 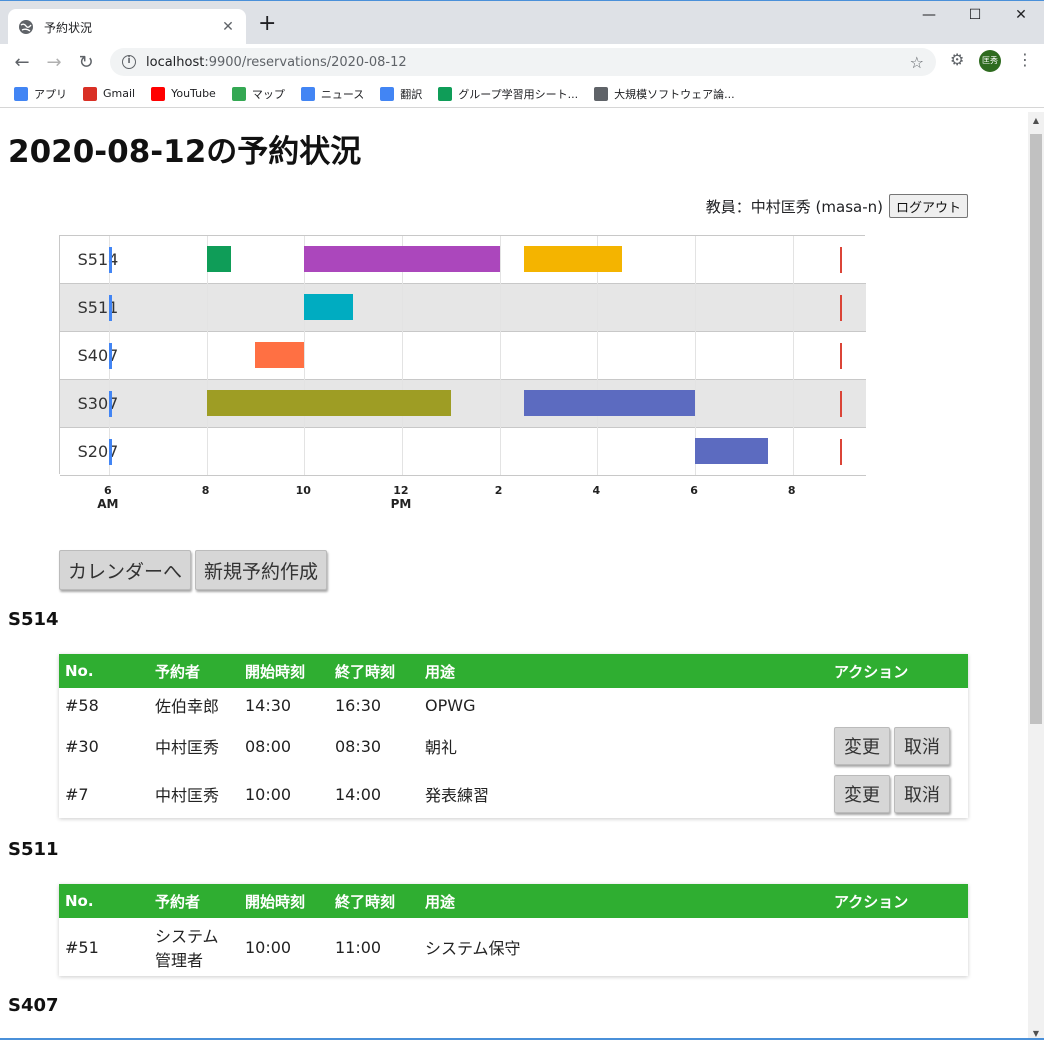 What do you see at coordinates (342, 94) in the screenshot?
I see `bookmark-label: ニュース` at bounding box center [342, 94].